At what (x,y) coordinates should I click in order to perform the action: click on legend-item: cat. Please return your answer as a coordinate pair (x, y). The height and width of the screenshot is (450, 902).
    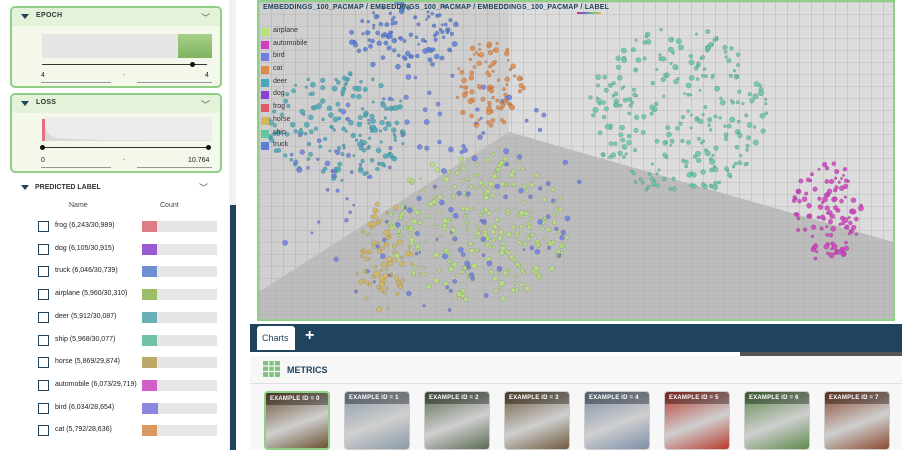
    Looking at the image, I should click on (301, 70).